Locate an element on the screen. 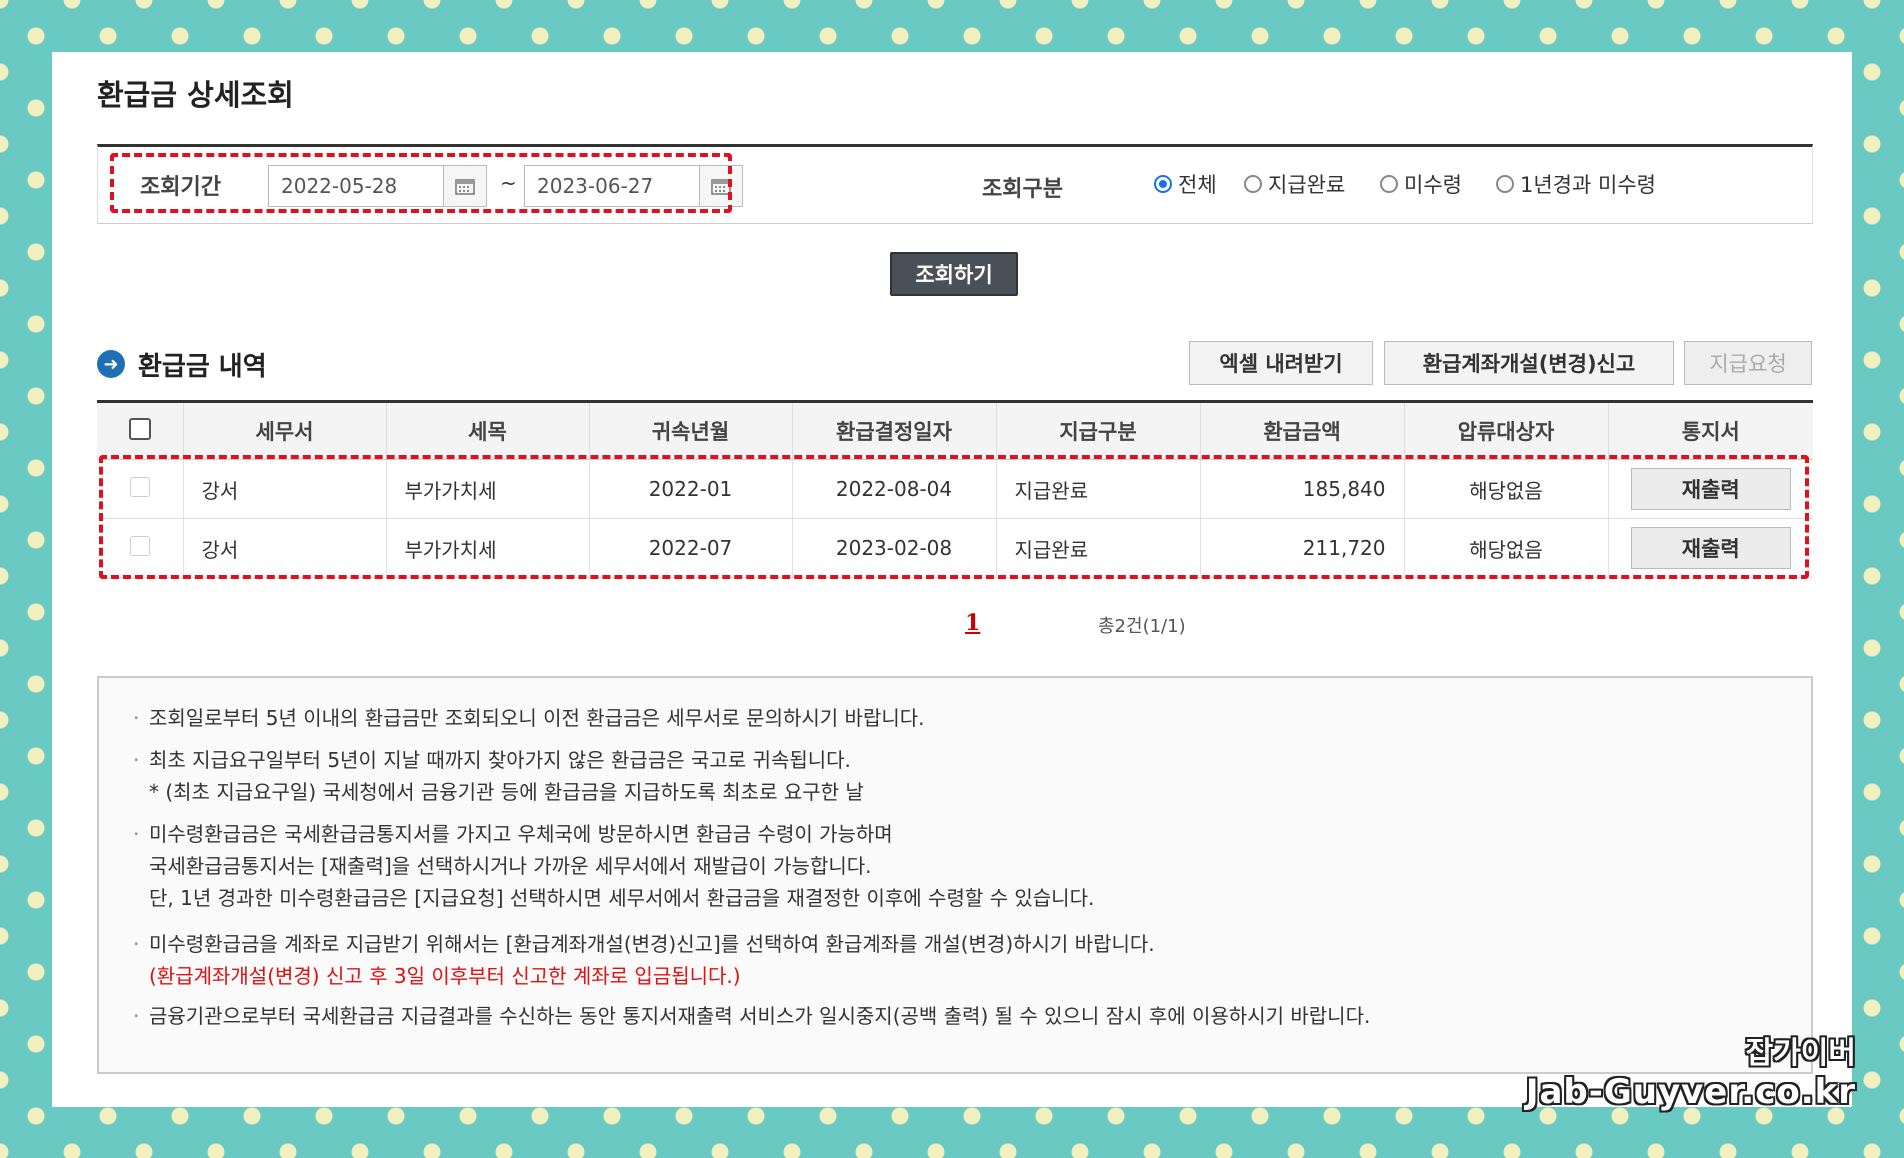 Image resolution: width=1904 pixels, height=1158 pixels. radio-selected-icon is located at coordinates (1163, 184).